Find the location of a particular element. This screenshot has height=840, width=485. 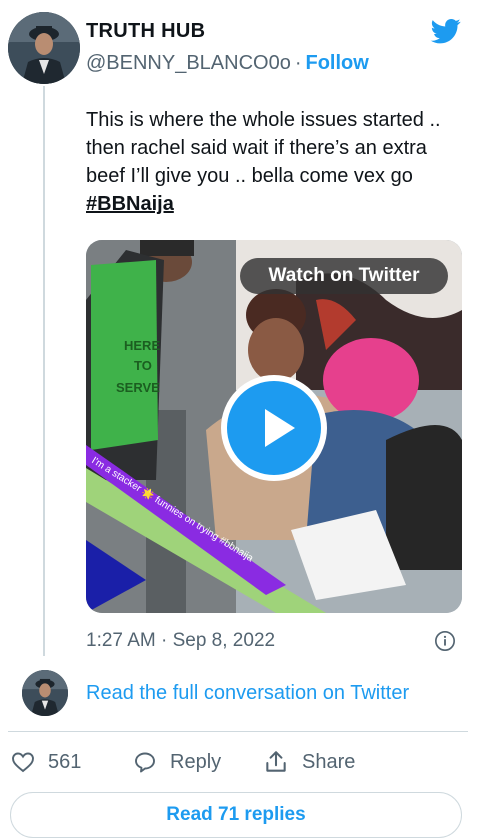

apron-text-1: HERE is located at coordinates (142, 345).